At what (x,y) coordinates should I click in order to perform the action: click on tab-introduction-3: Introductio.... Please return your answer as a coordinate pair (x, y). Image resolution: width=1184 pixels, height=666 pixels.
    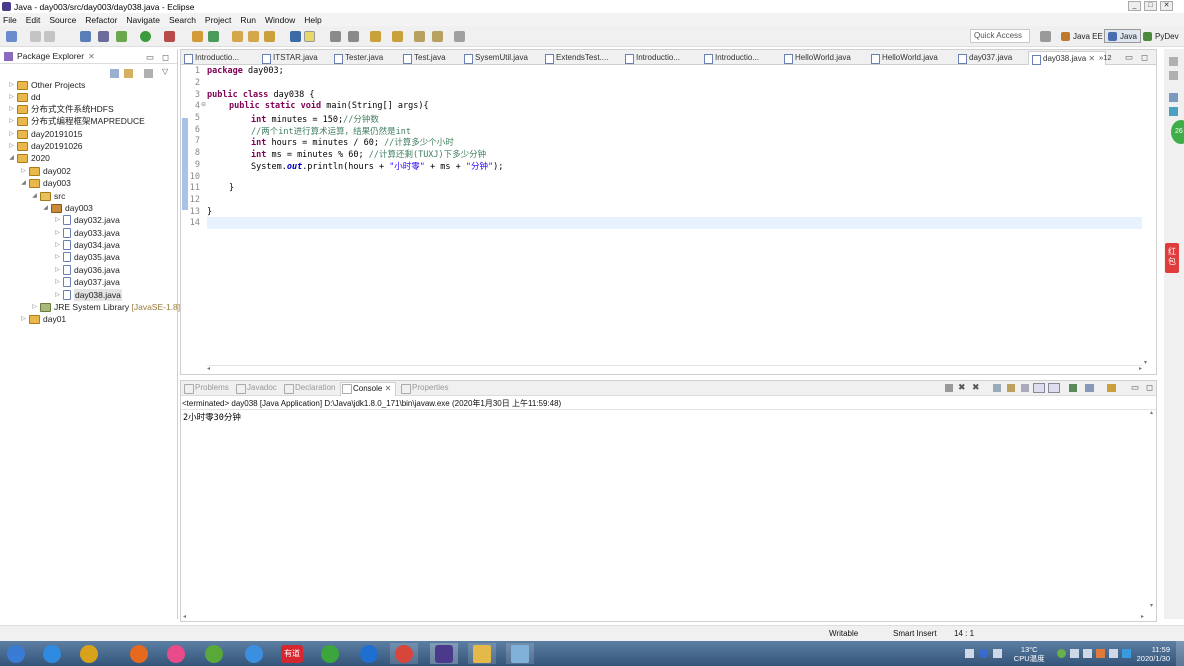
    Looking at the image, I should click on (730, 58).